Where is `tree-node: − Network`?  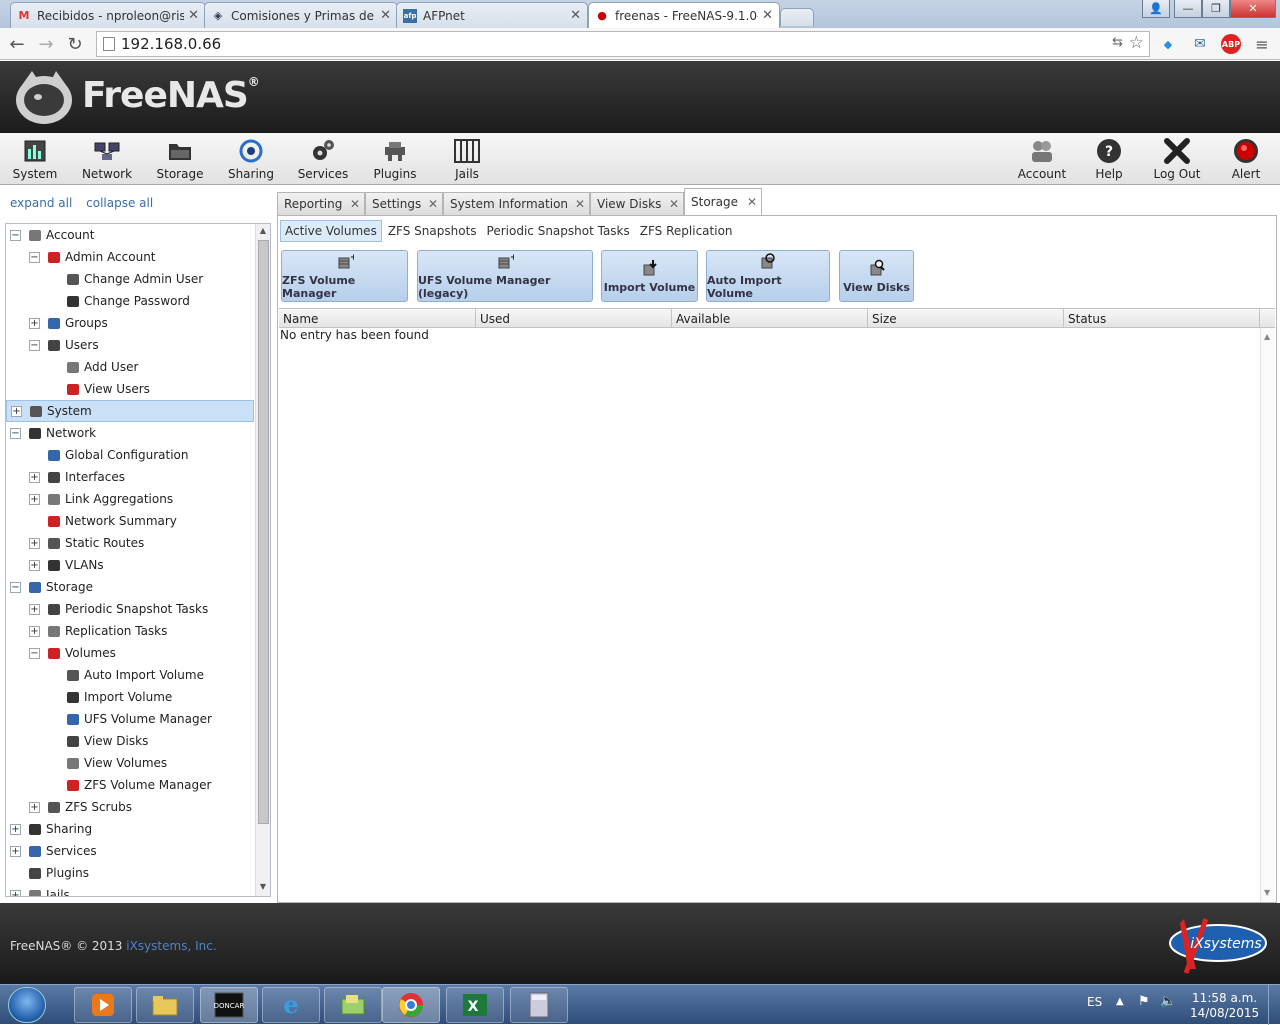 tree-node: − Network is located at coordinates (130, 433).